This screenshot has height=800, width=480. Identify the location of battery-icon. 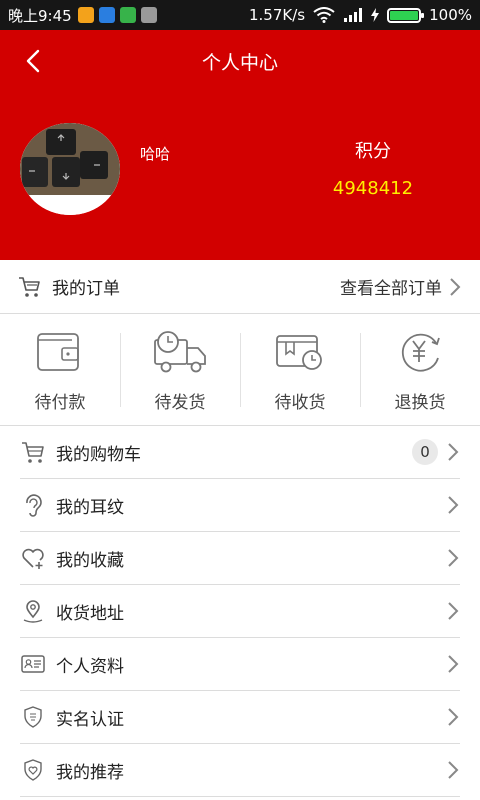
(406, 15).